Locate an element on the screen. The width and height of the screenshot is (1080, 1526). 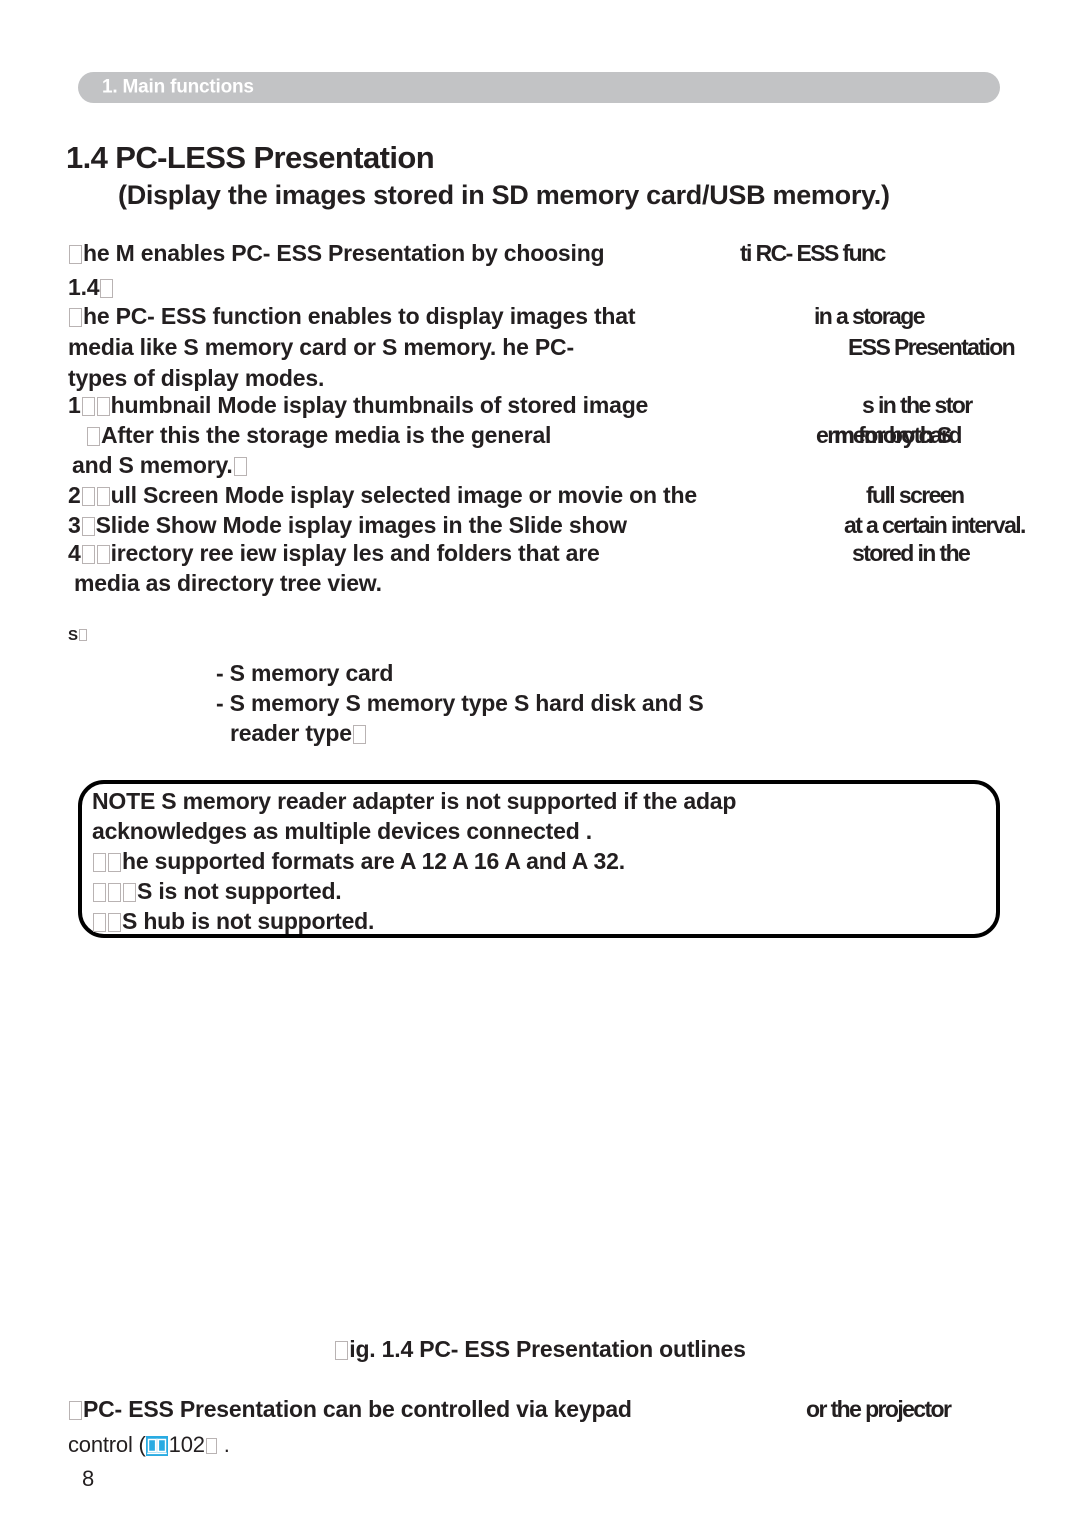
note-line-5: S hub is not supported. is located at coordinates (233, 921).